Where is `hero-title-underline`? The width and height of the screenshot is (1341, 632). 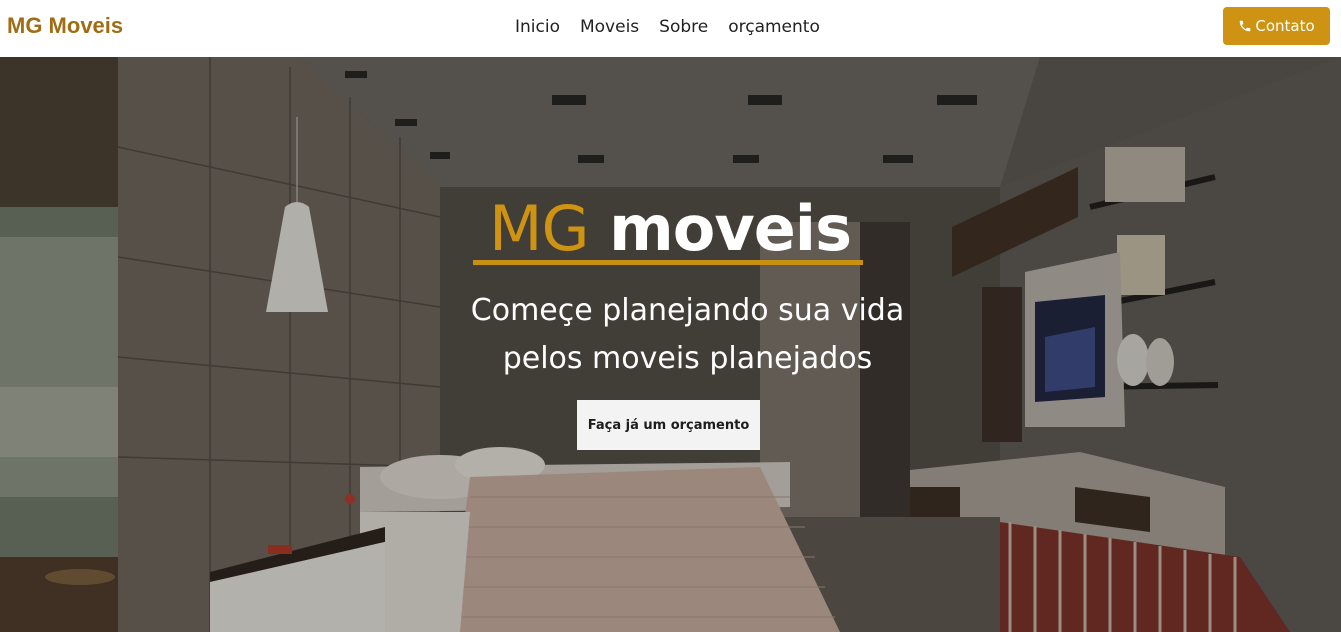 hero-title-underline is located at coordinates (668, 262).